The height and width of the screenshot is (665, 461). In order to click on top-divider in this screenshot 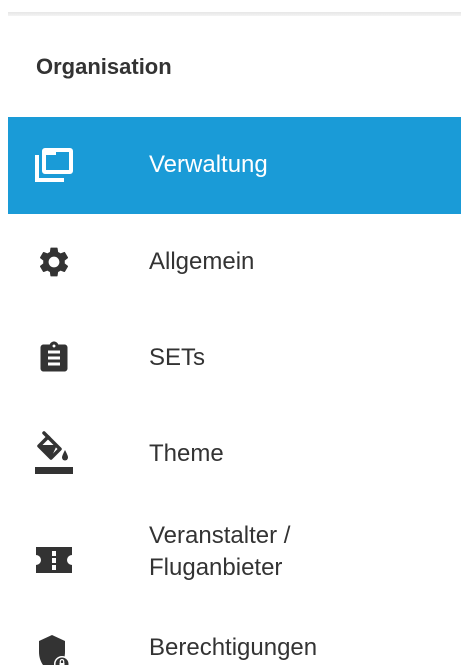, I will do `click(234, 14)`.